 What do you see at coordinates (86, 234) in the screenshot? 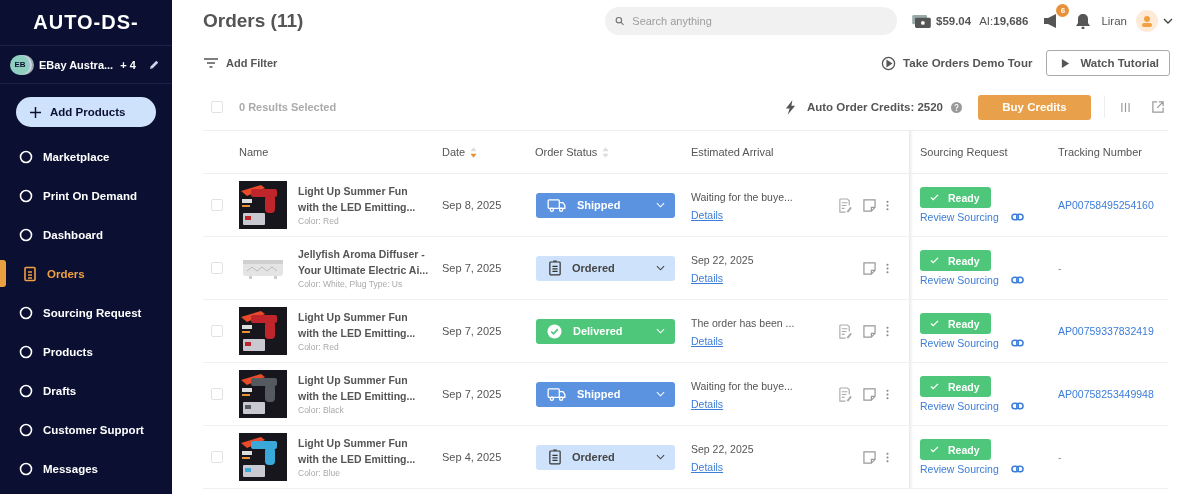
I see `sidebar-item: Dashboard` at bounding box center [86, 234].